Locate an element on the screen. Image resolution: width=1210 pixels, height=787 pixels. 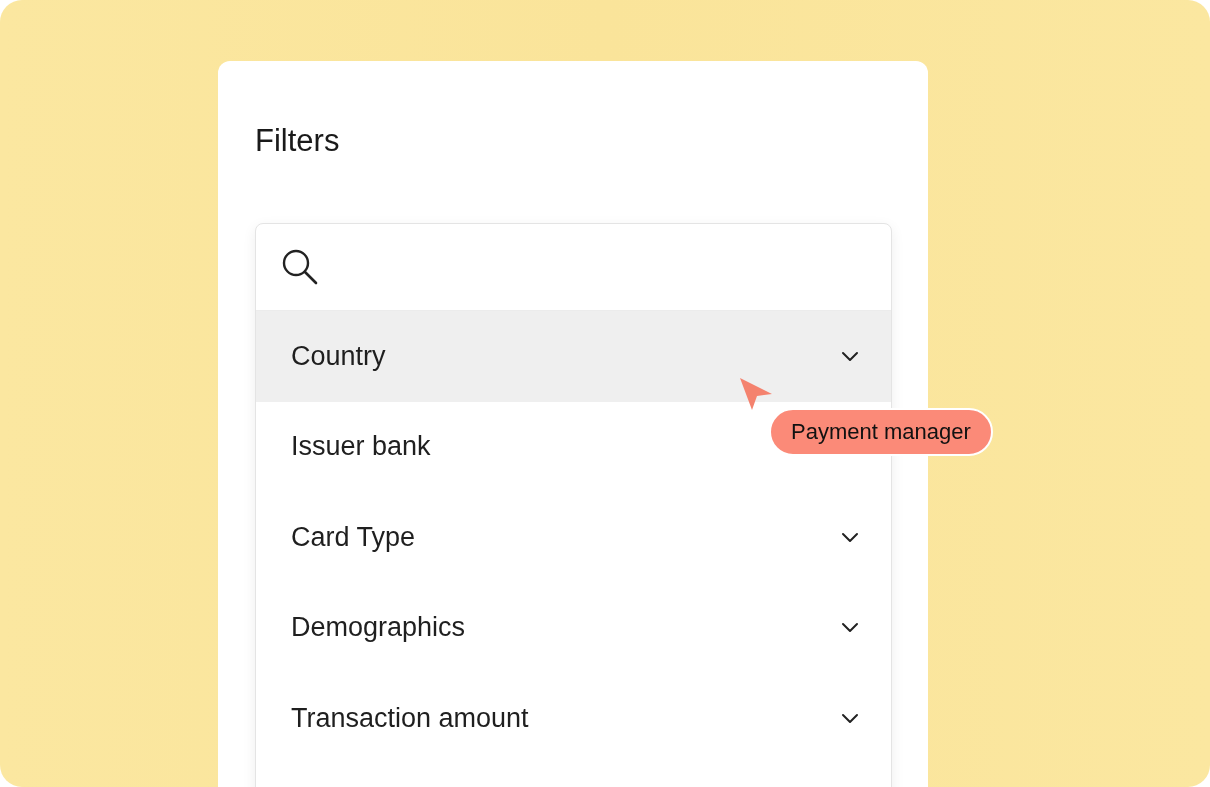
filter-item: Card Type is located at coordinates (573, 537).